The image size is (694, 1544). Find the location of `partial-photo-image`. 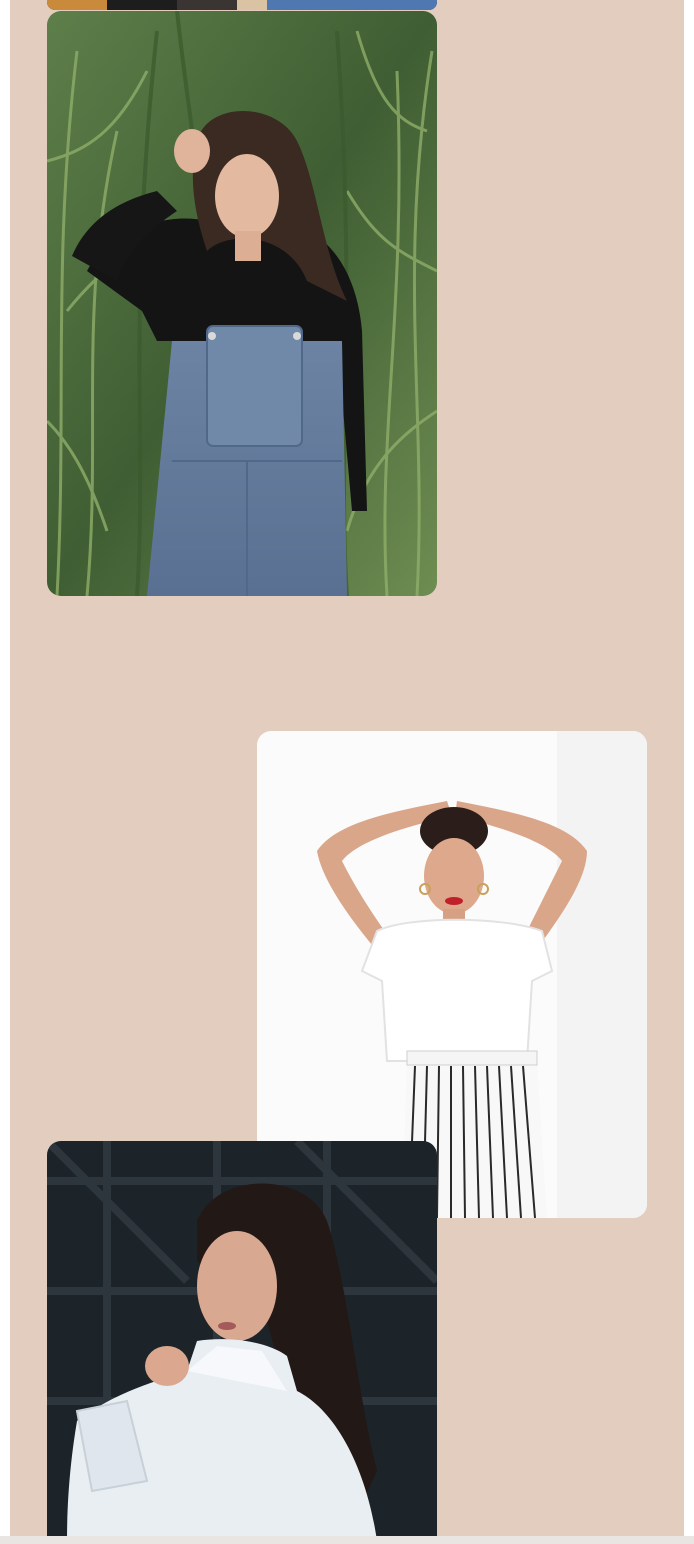

partial-photo-image is located at coordinates (242, 5).